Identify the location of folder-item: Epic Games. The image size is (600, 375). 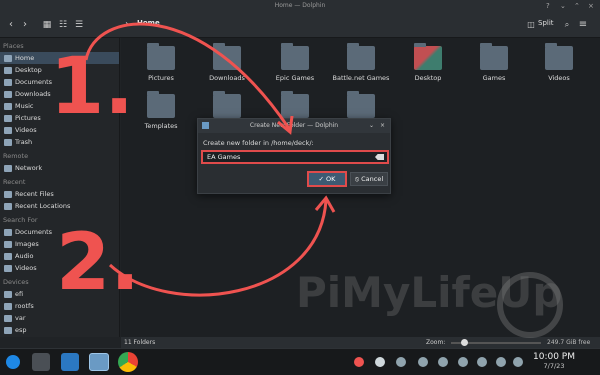
(295, 62).